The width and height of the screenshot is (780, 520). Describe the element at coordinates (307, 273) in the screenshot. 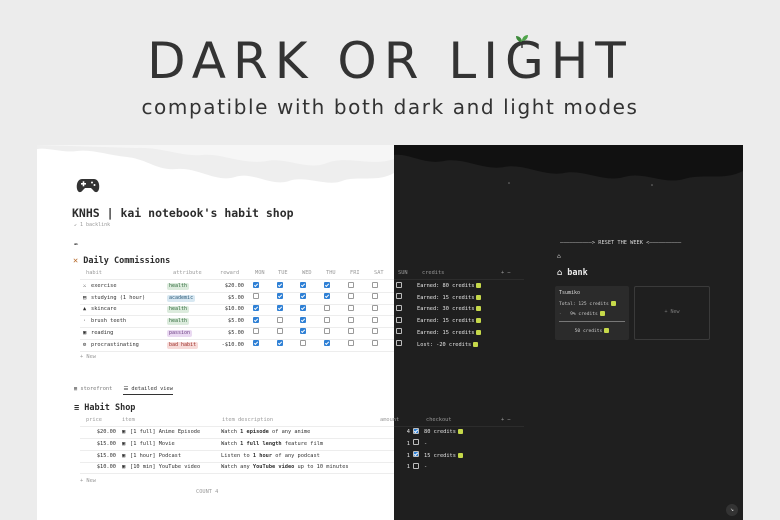

I see `col-wed: WED` at that location.